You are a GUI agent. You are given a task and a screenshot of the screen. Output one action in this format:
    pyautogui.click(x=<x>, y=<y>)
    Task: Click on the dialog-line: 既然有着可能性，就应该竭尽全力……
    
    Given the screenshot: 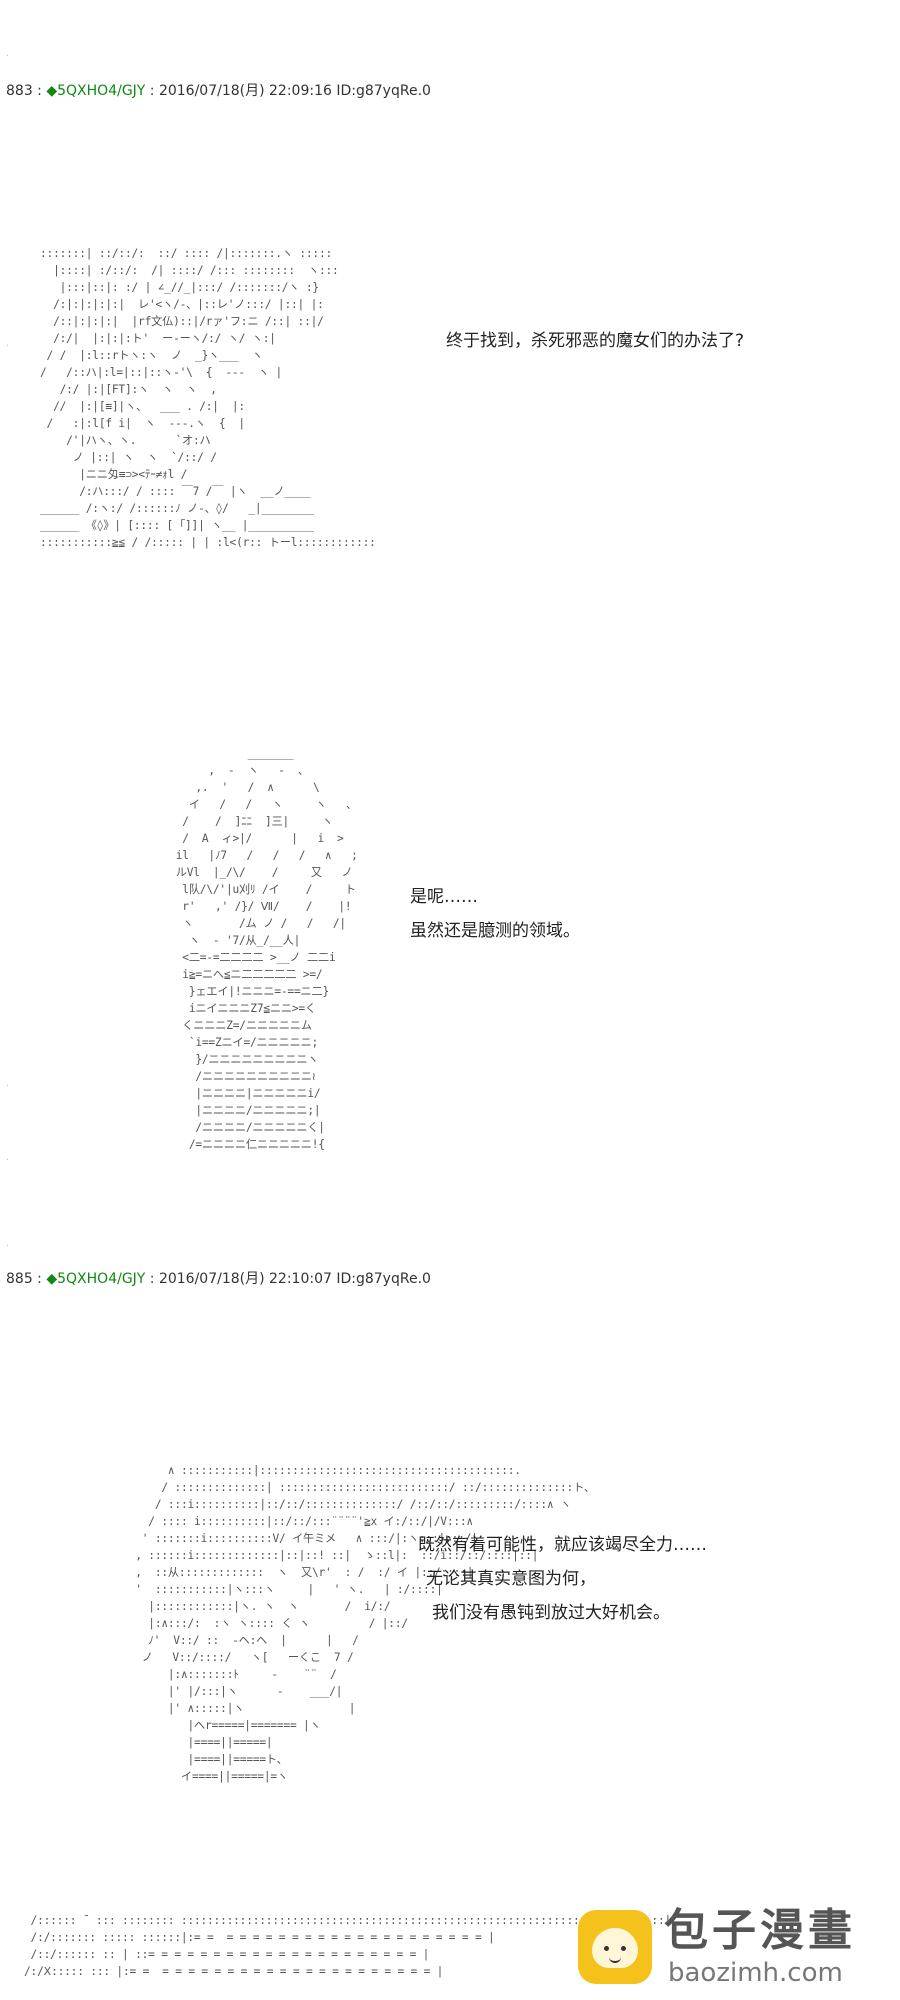 What is the action you would take?
    pyautogui.click(x=562, y=1545)
    